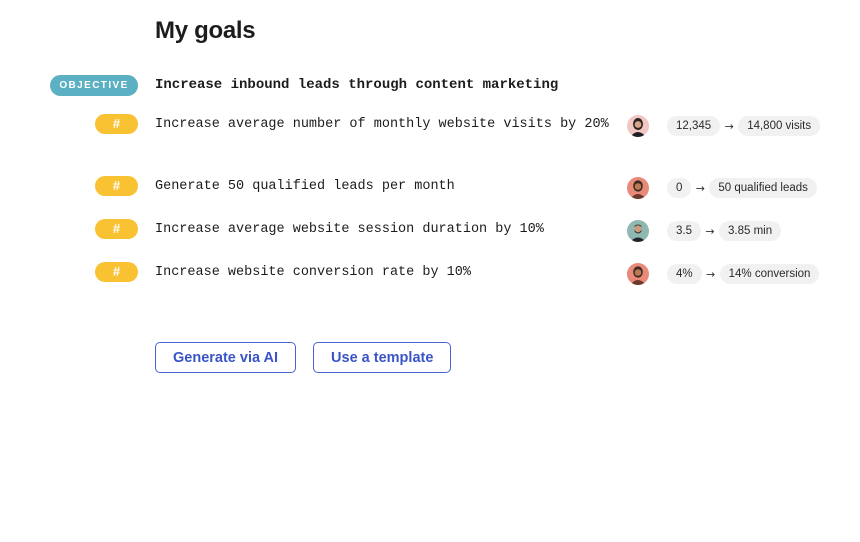 The height and width of the screenshot is (542, 860). What do you see at coordinates (769, 274) in the screenshot?
I see `target-value: 14% conversion` at bounding box center [769, 274].